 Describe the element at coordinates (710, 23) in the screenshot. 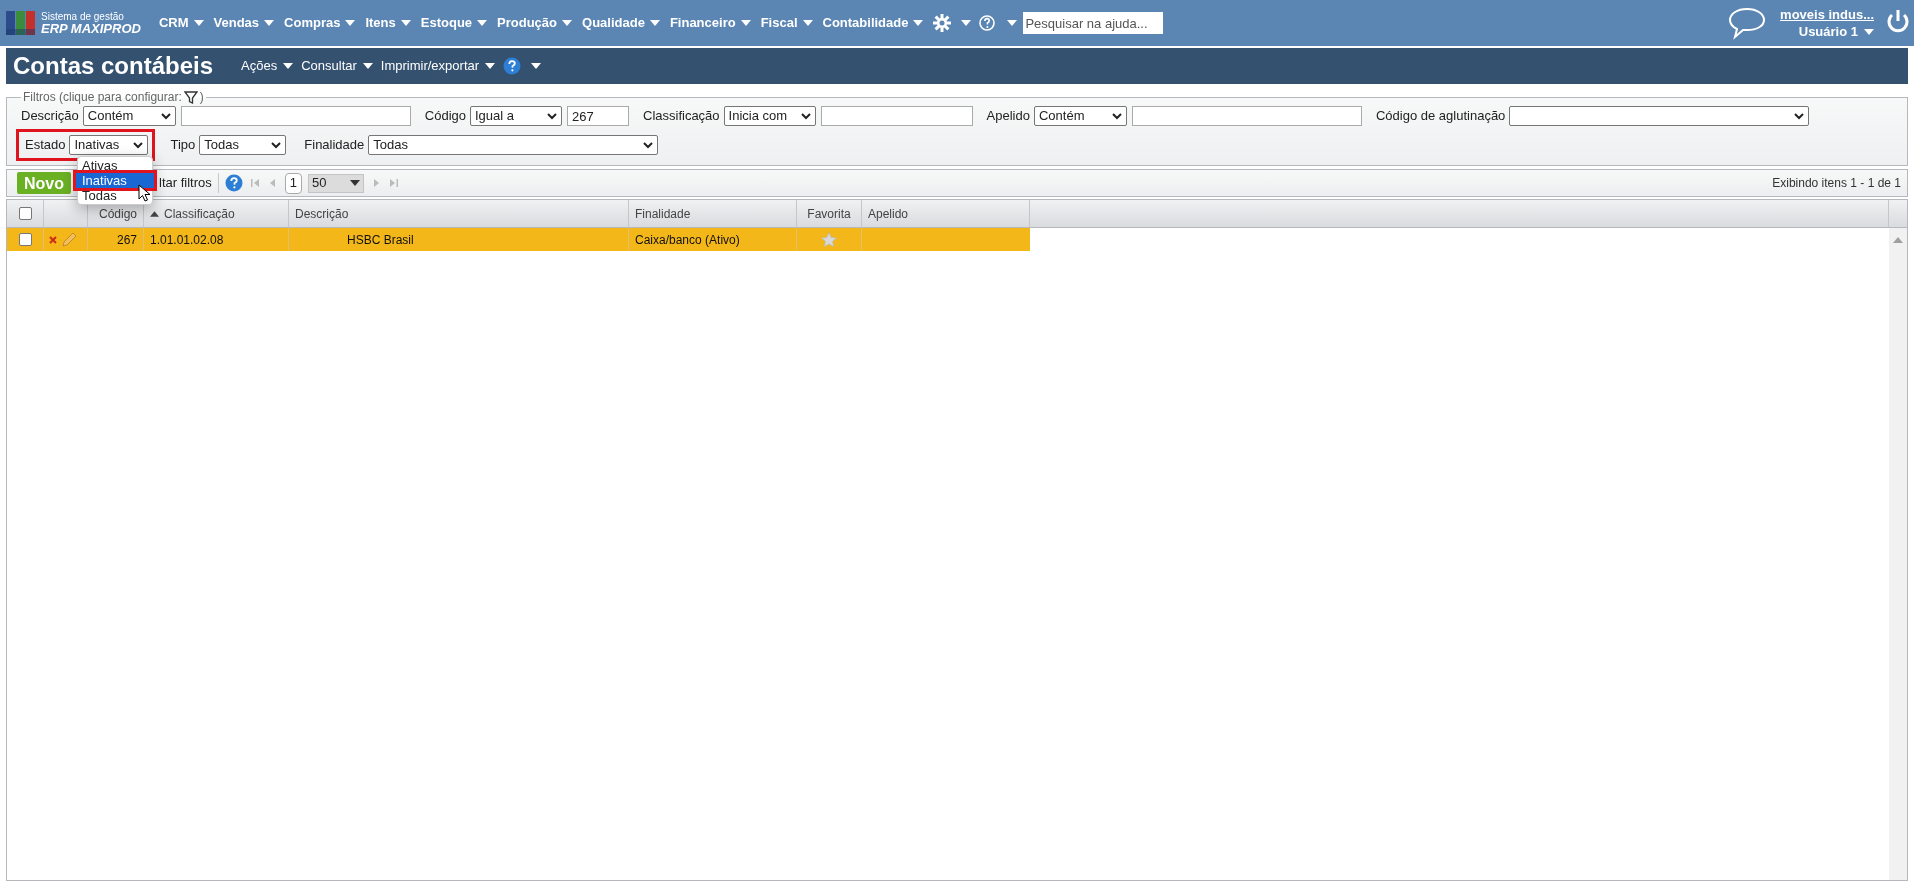

I see `menu-item: Financeiro` at that location.